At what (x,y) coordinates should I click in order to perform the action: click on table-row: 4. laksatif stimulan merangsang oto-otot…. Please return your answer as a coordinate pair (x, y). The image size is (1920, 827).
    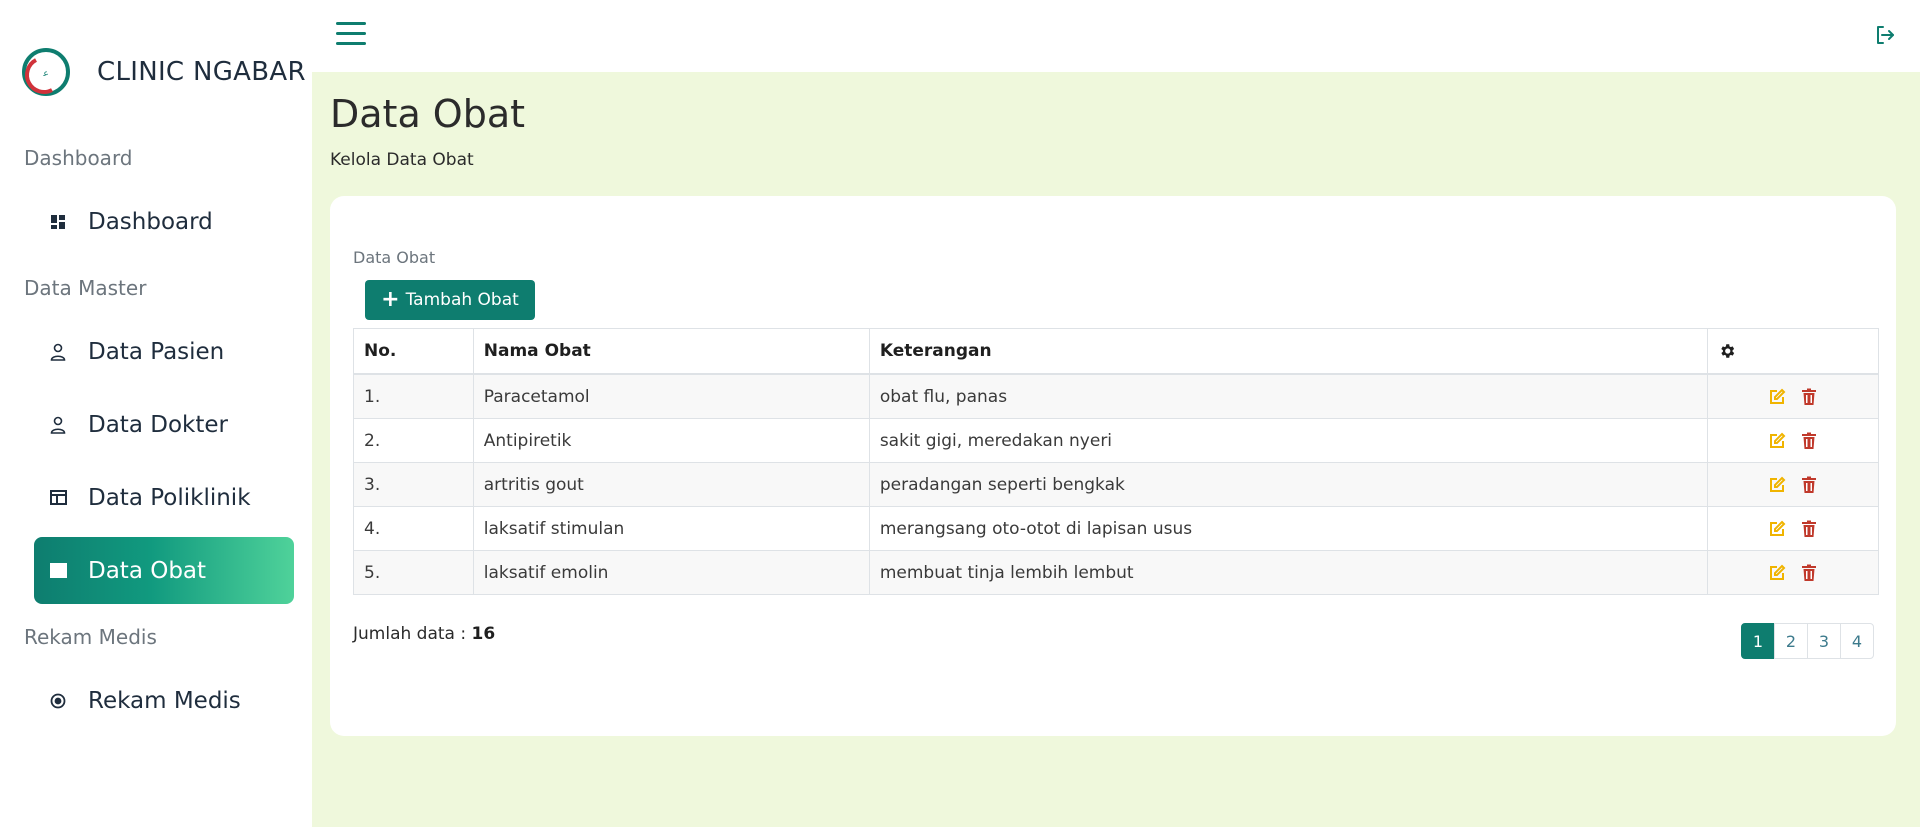
    Looking at the image, I should click on (1116, 528).